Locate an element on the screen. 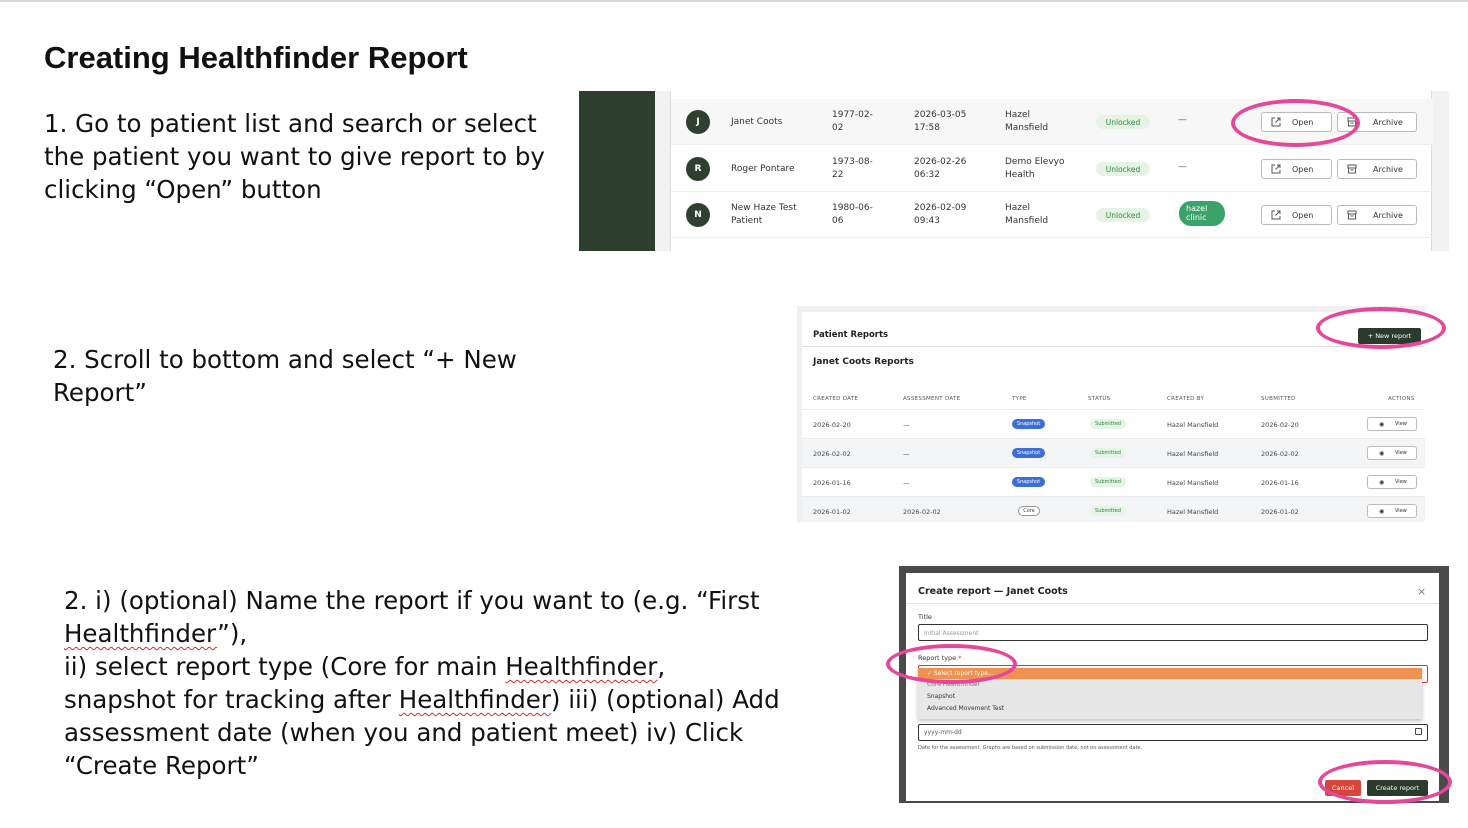  app-sidebar is located at coordinates (617, 171).